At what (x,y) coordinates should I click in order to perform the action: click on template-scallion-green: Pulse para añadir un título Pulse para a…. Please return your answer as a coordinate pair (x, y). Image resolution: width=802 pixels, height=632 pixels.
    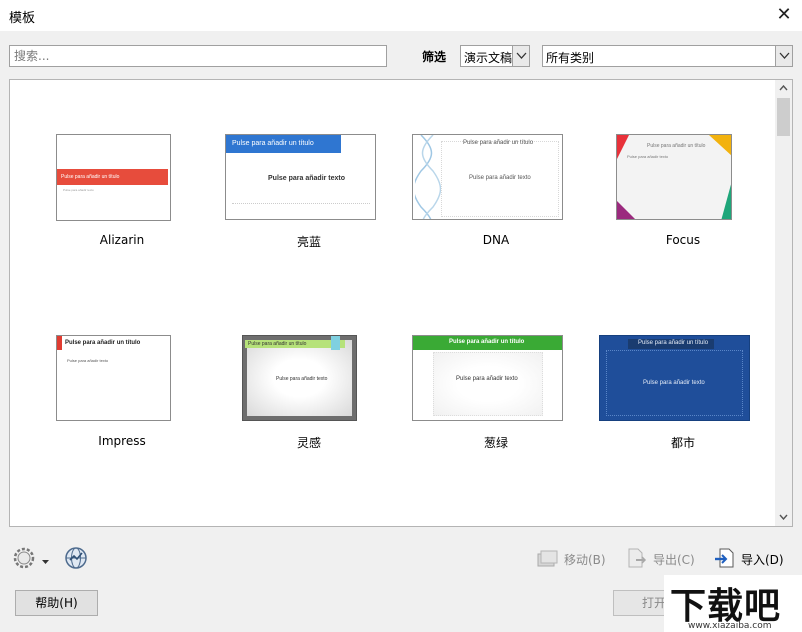
    Looking at the image, I should click on (496, 423).